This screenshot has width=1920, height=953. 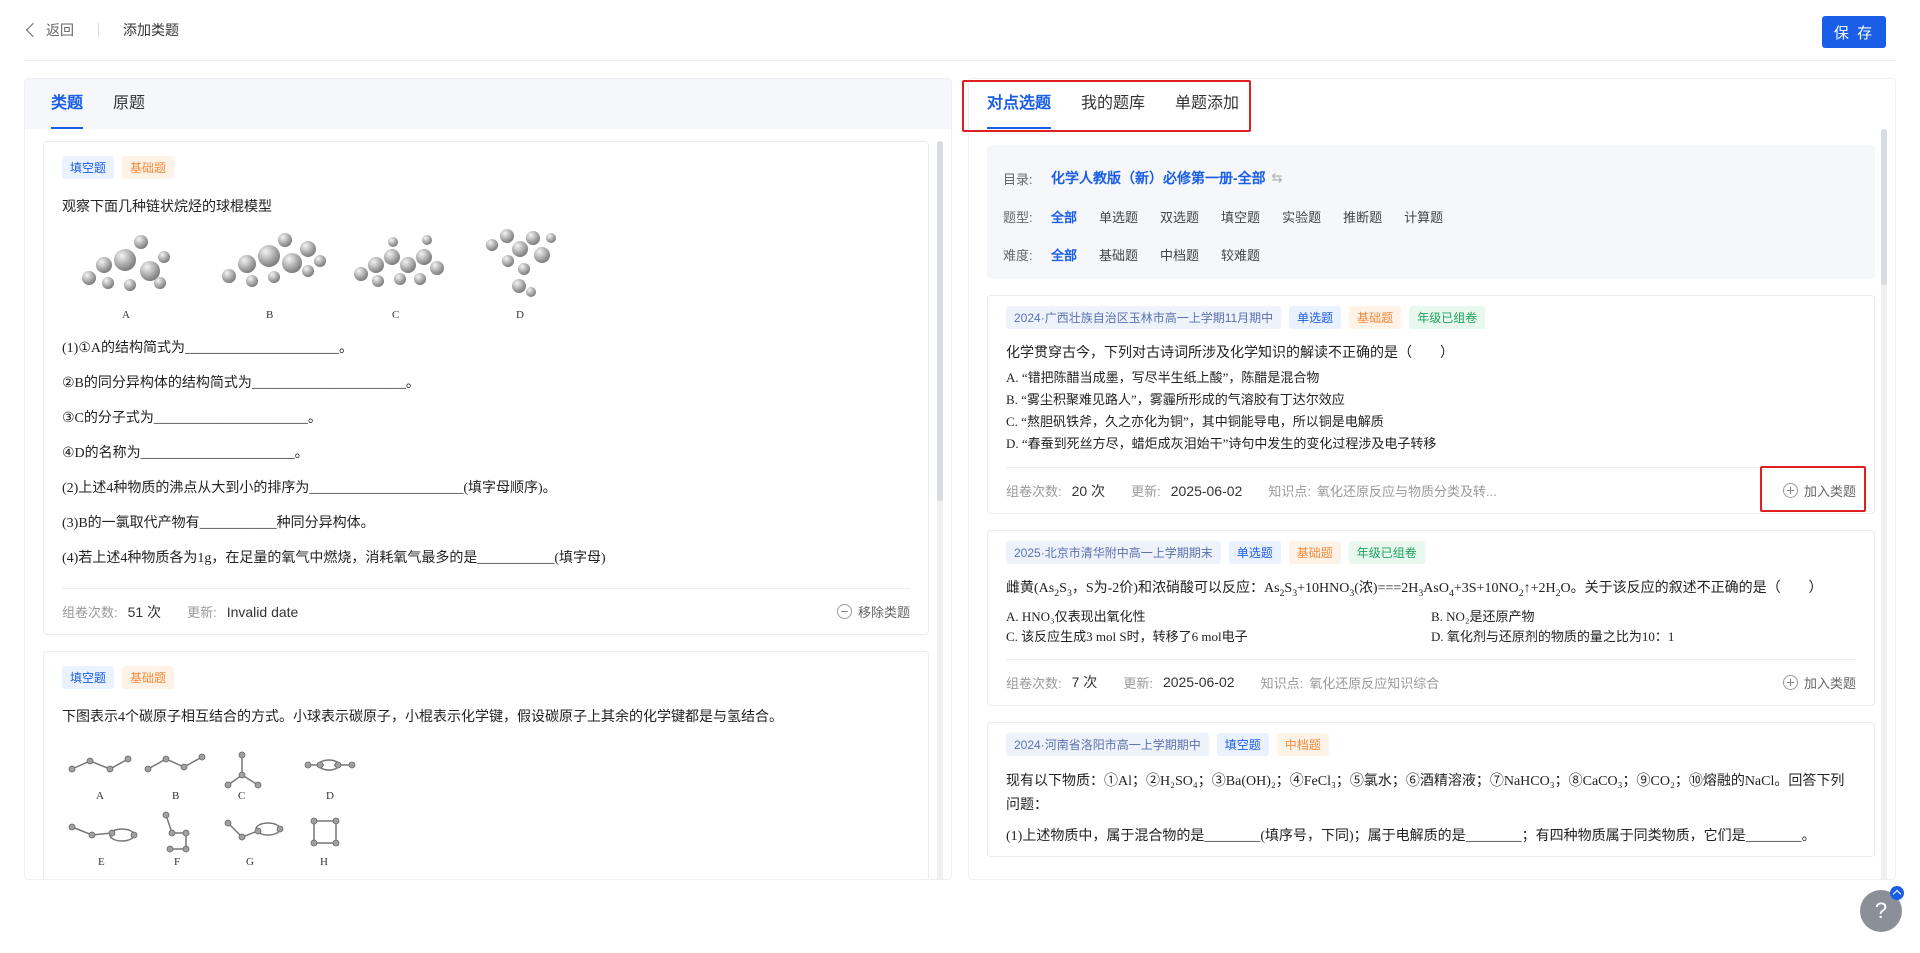 What do you see at coordinates (1084, 682) in the screenshot?
I see `usage-count-value: 7 次` at bounding box center [1084, 682].